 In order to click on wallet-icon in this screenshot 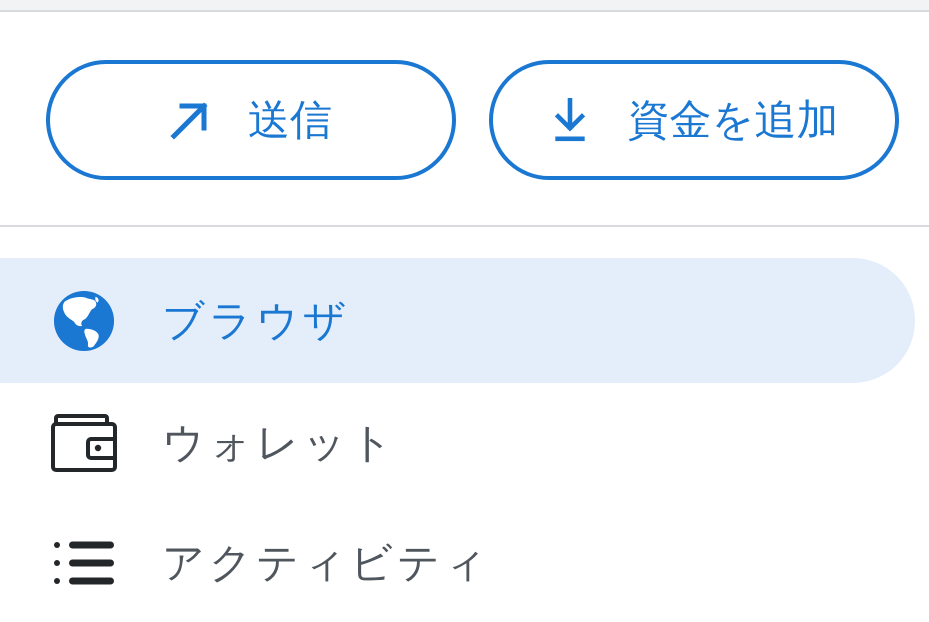, I will do `click(84, 443)`.